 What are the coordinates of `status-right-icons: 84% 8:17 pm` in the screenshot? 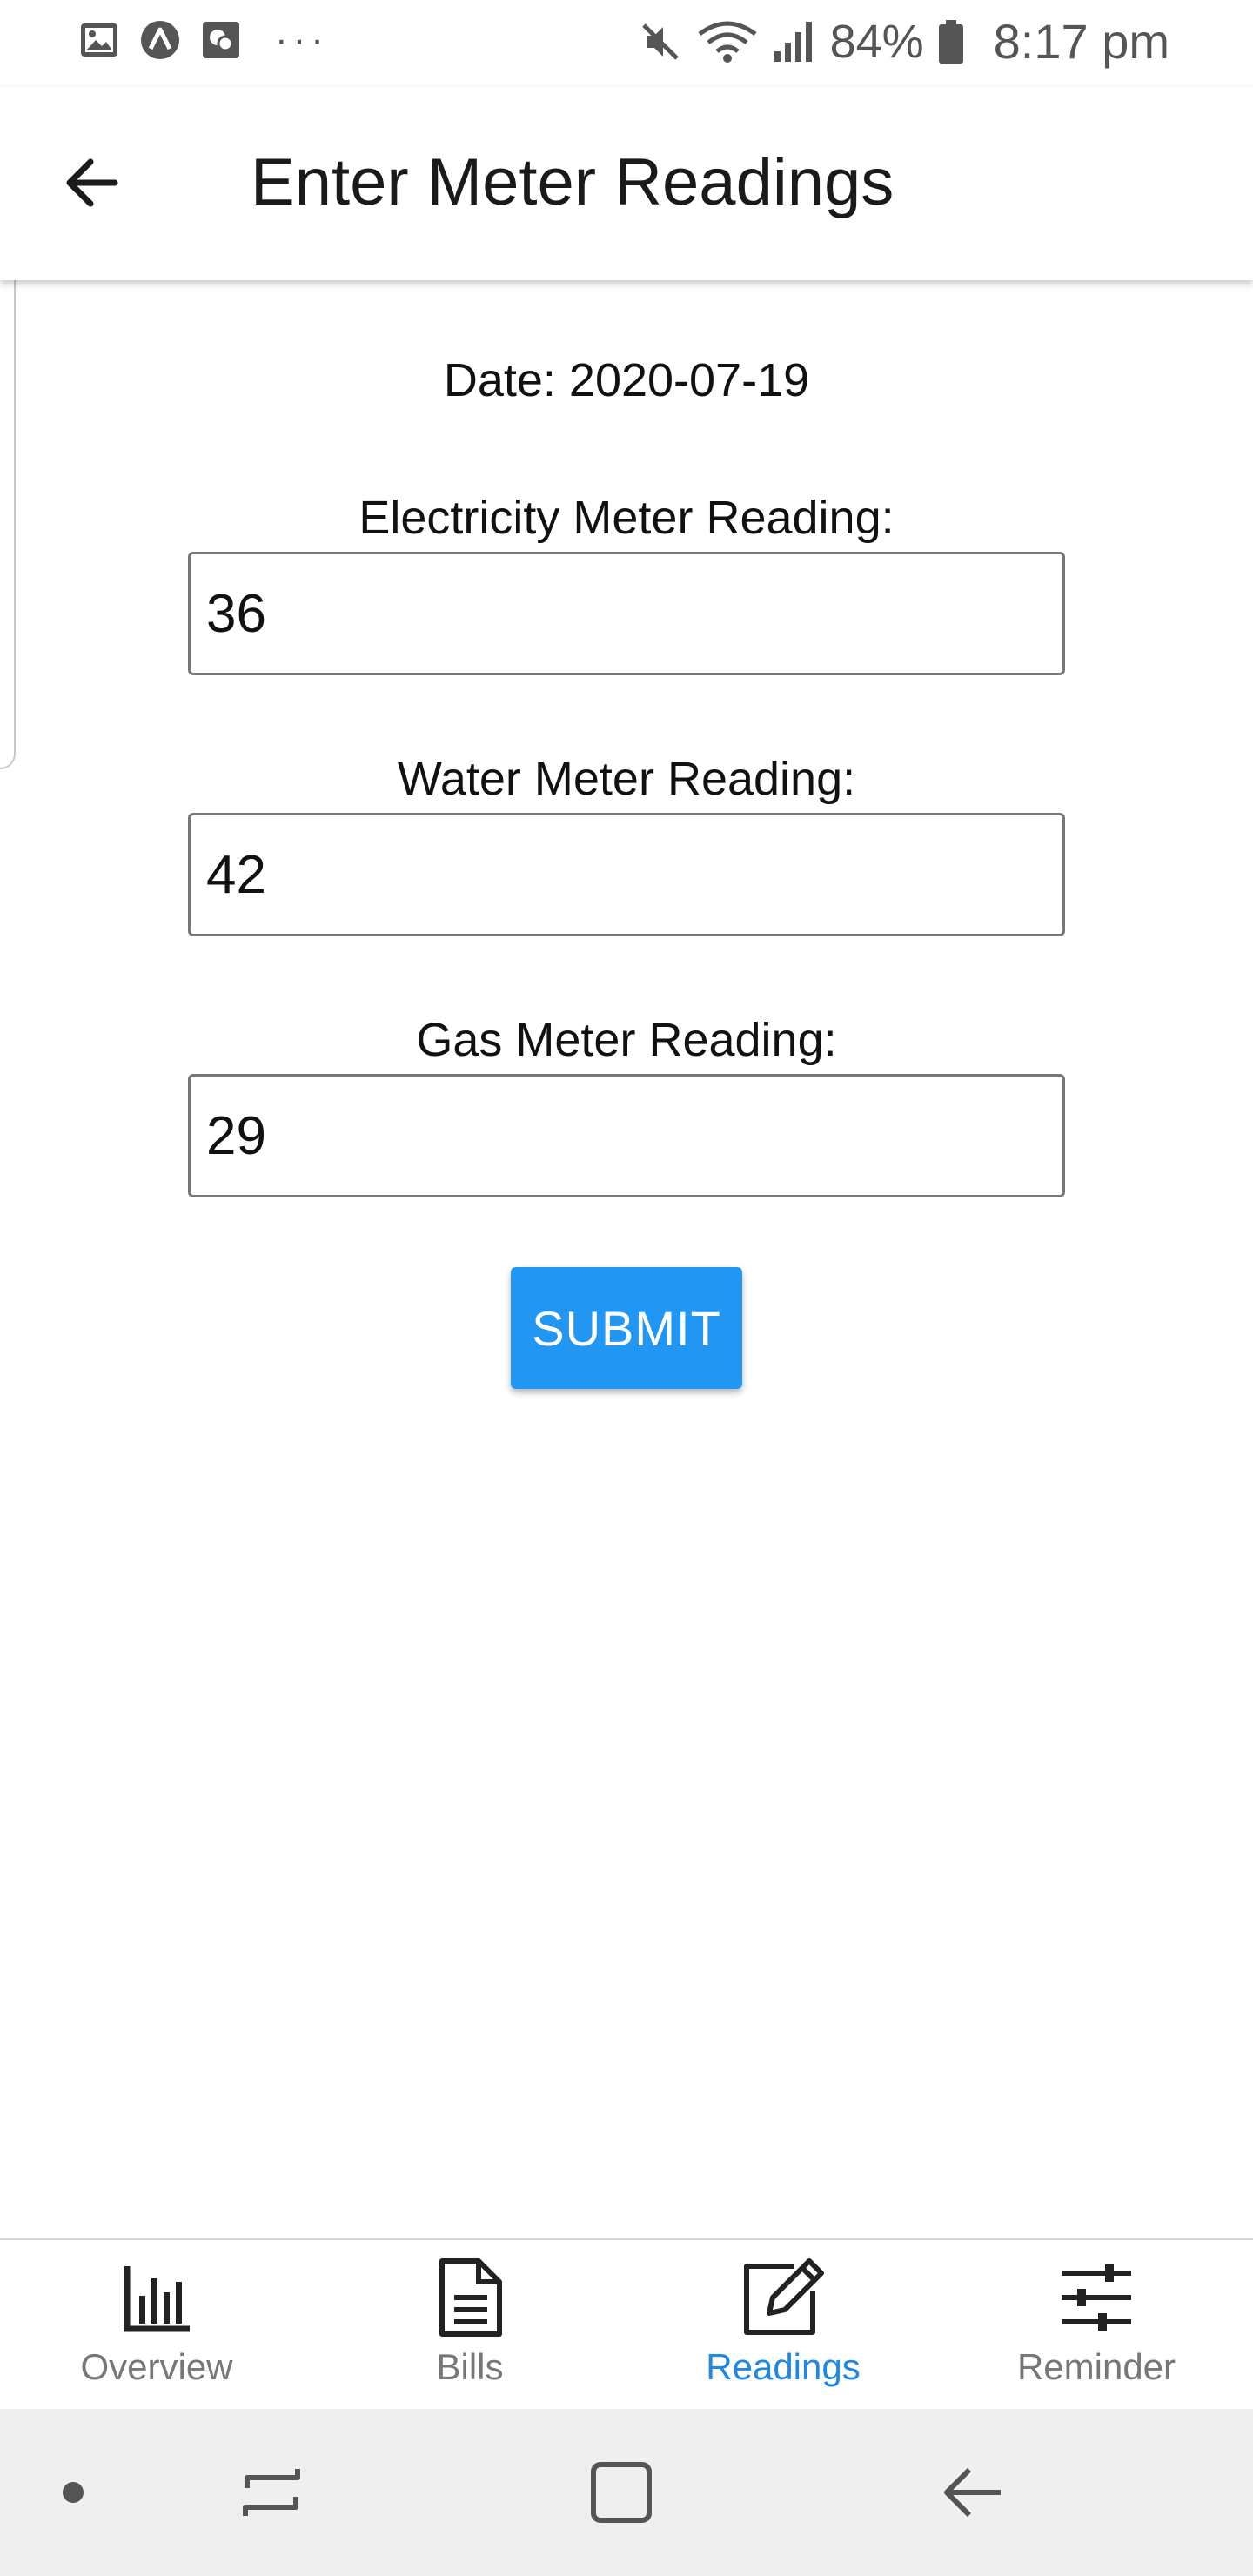 It's located at (903, 42).